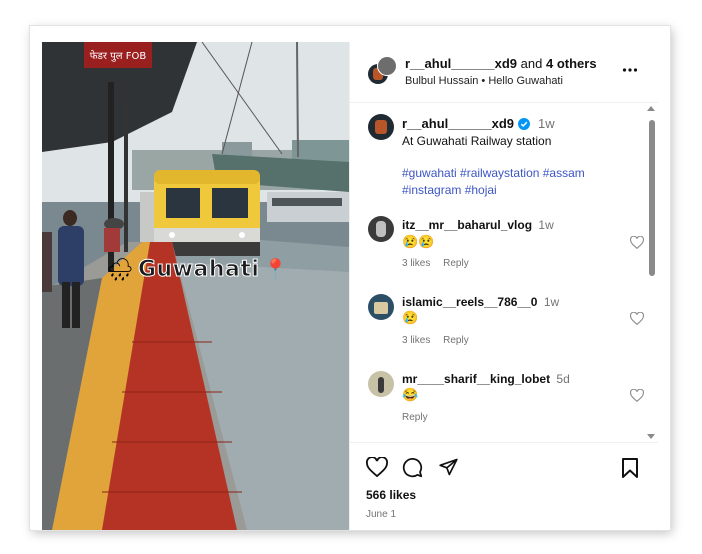 Image resolution: width=702 pixels, height=554 pixels. I want to click on scroll-up-icon, so click(651, 108).